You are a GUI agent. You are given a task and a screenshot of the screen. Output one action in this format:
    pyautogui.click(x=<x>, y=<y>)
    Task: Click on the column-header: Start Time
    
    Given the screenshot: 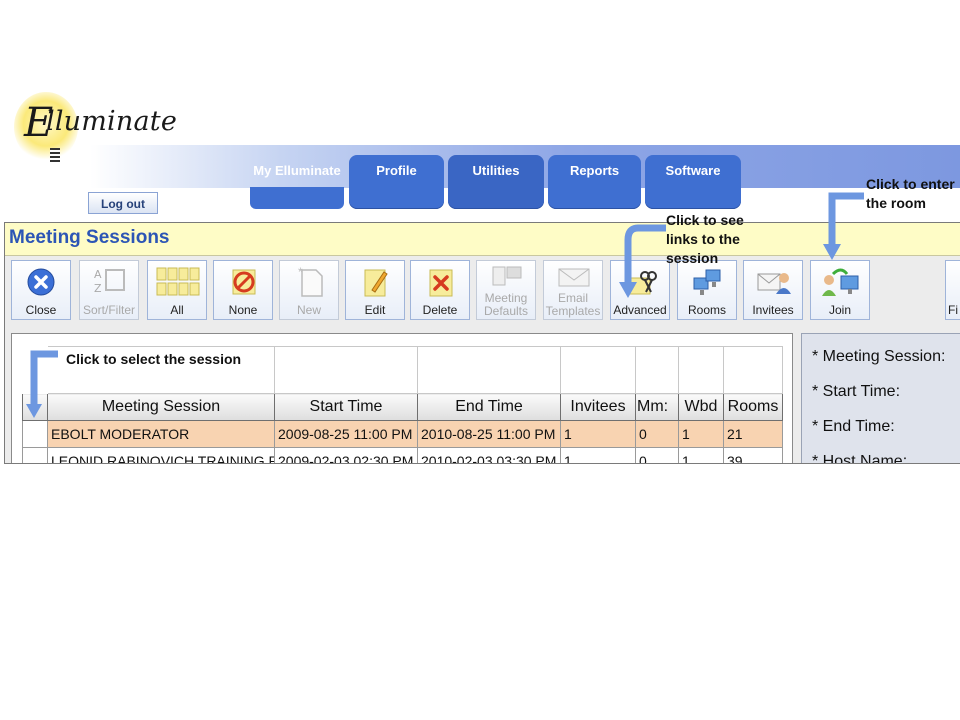 What is the action you would take?
    pyautogui.click(x=346, y=407)
    